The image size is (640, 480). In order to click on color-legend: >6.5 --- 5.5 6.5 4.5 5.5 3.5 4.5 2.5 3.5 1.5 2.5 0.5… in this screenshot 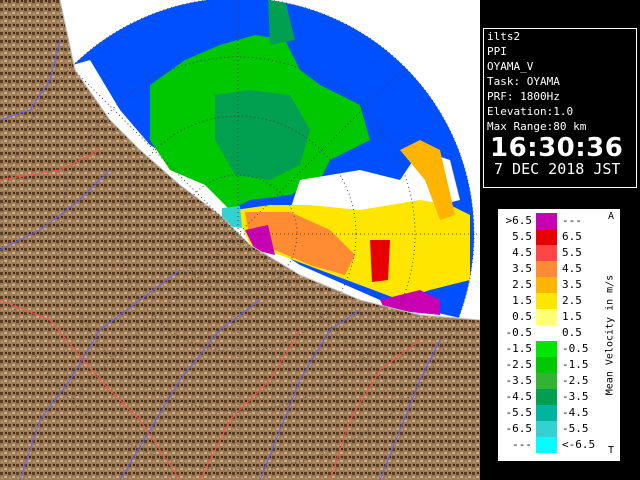, I will do `click(559, 335)`.